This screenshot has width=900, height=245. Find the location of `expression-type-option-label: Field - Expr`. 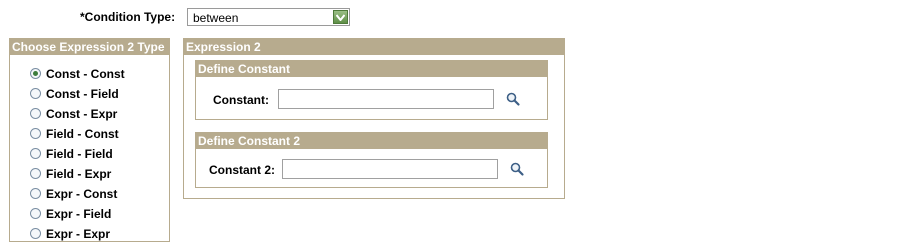

expression-type-option-label: Field - Expr is located at coordinates (79, 174).